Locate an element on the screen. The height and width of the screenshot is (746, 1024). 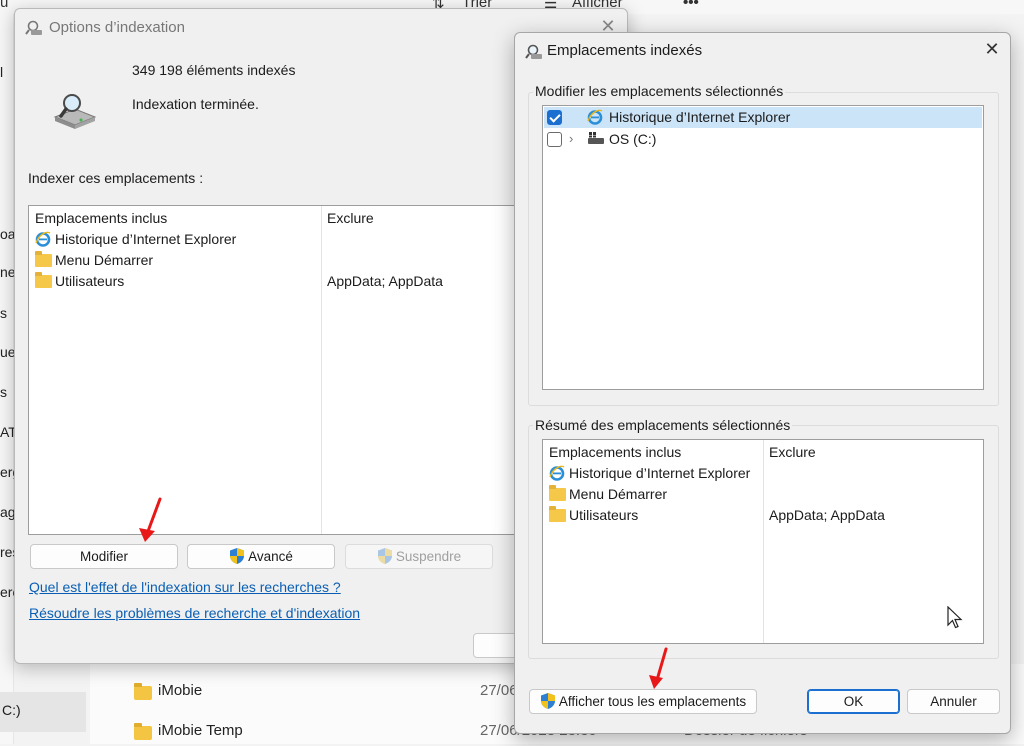
indexing-status: Indexation terminée. is located at coordinates (195, 104).